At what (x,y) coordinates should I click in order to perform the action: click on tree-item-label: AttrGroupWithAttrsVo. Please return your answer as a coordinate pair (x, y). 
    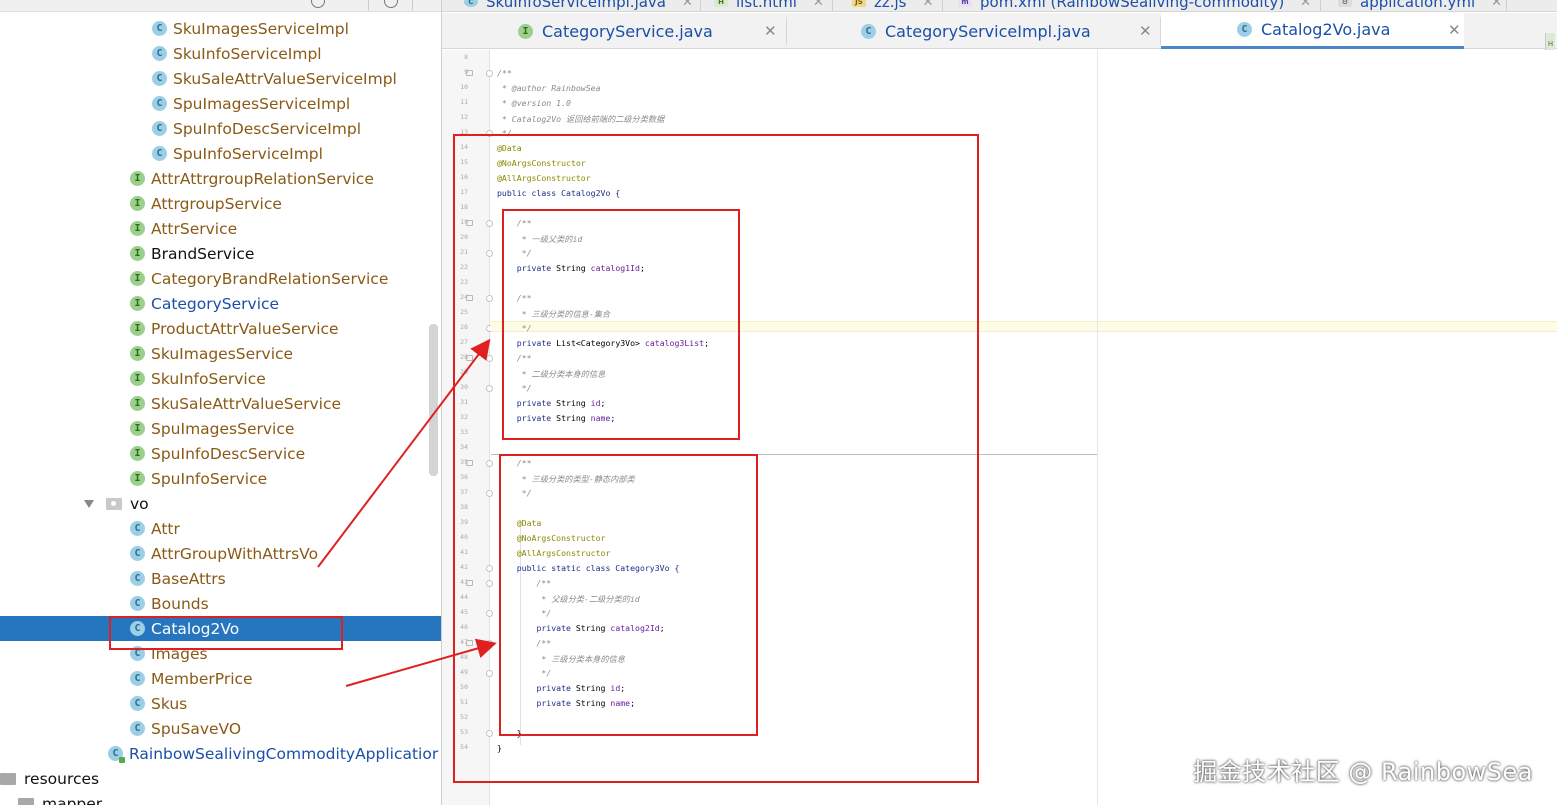
    Looking at the image, I should click on (235, 553).